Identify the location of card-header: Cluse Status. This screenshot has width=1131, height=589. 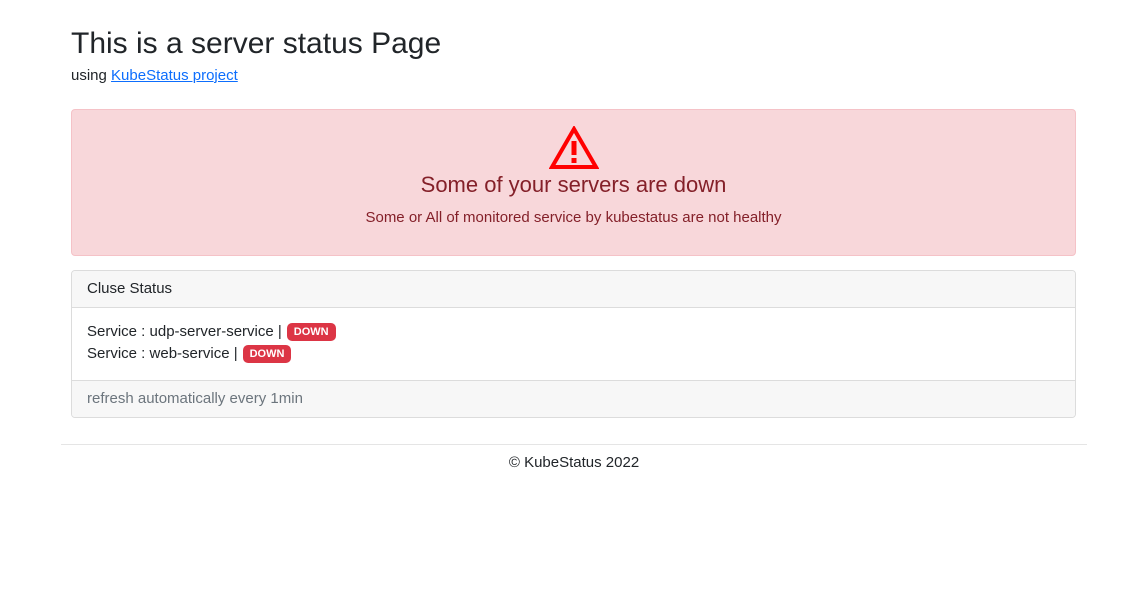
(573, 289).